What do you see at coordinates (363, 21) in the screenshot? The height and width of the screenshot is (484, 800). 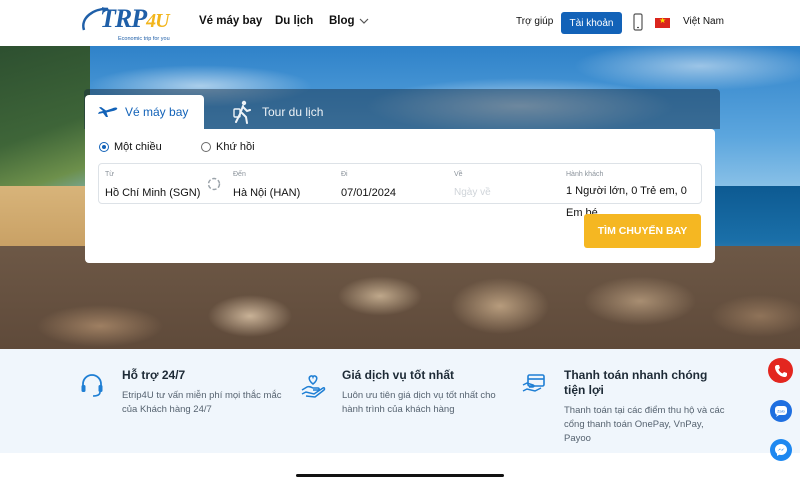 I see `chevron-down-icon` at bounding box center [363, 21].